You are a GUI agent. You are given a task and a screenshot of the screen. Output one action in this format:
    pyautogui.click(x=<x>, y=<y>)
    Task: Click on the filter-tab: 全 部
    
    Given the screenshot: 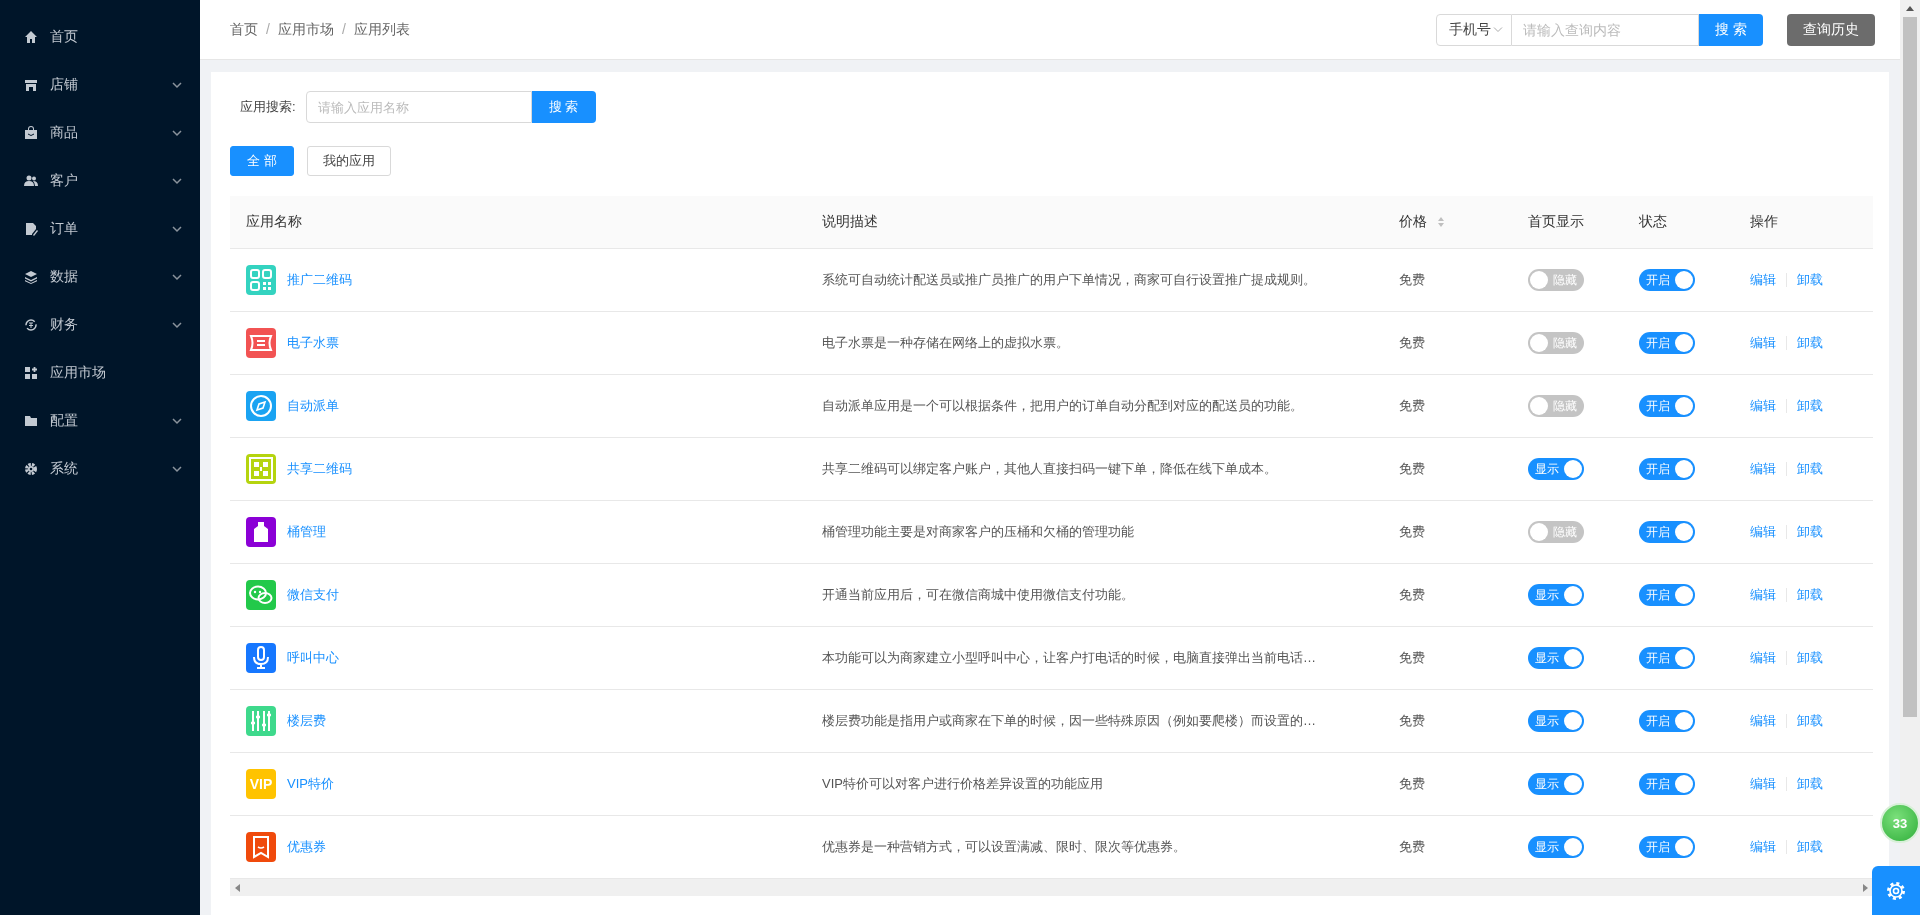 What is the action you would take?
    pyautogui.click(x=262, y=161)
    